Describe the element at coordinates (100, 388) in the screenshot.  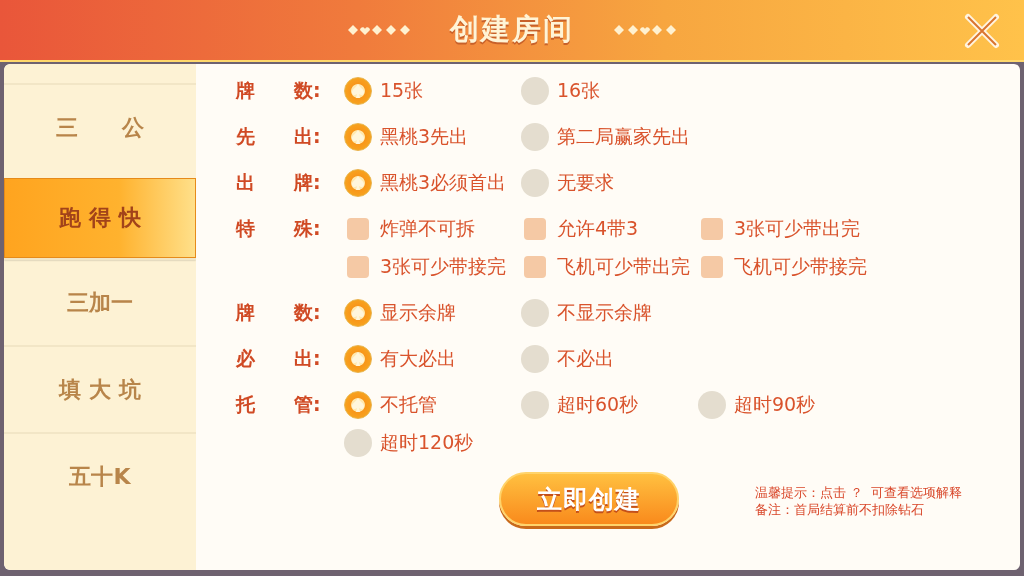
I see `game-tab: 填 大 坑` at that location.